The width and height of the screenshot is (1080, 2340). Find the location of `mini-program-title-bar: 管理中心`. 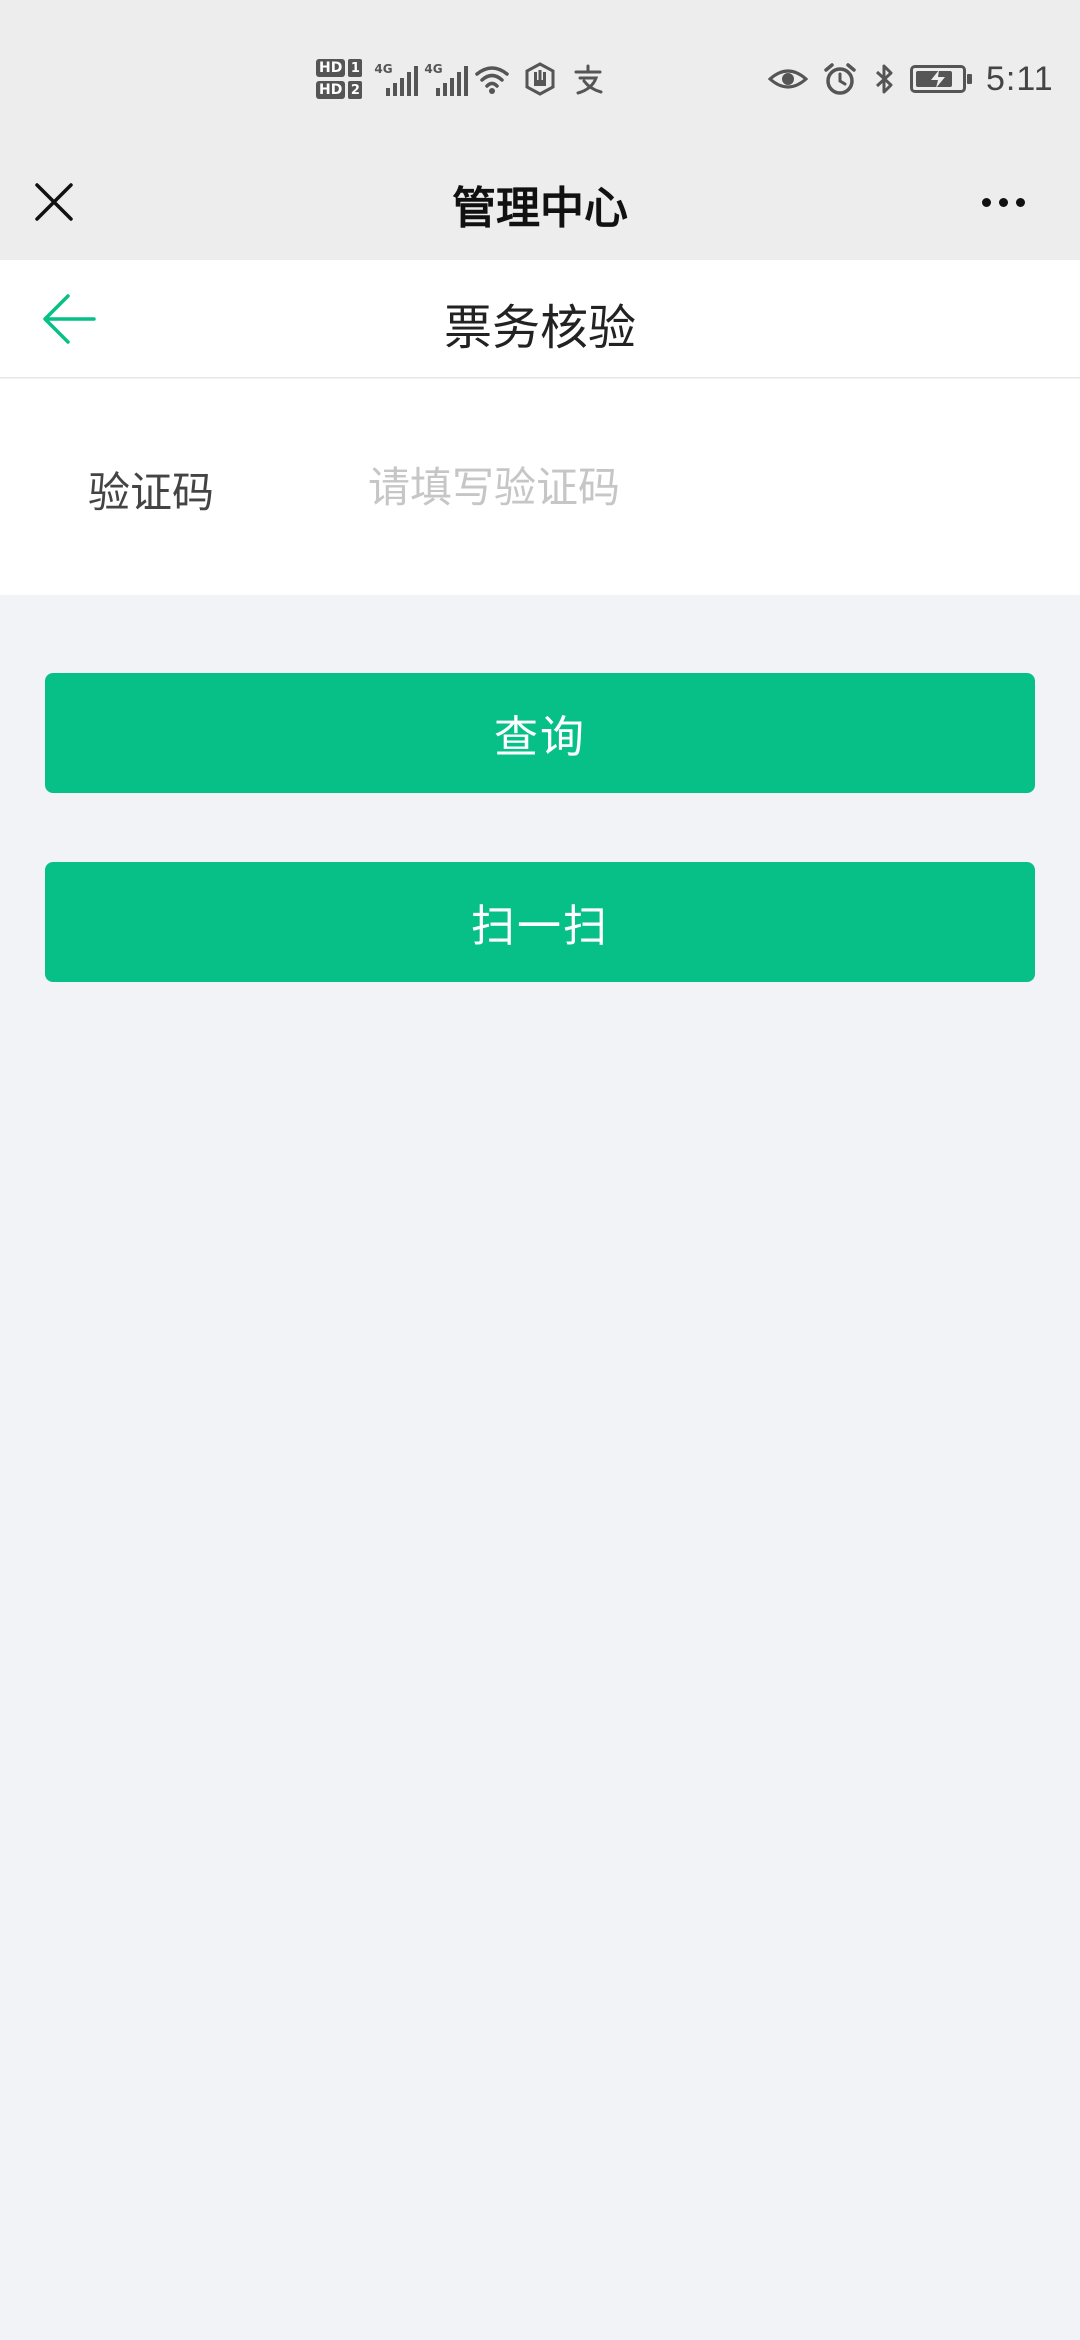

mini-program-title-bar: 管理中心 is located at coordinates (540, 205).